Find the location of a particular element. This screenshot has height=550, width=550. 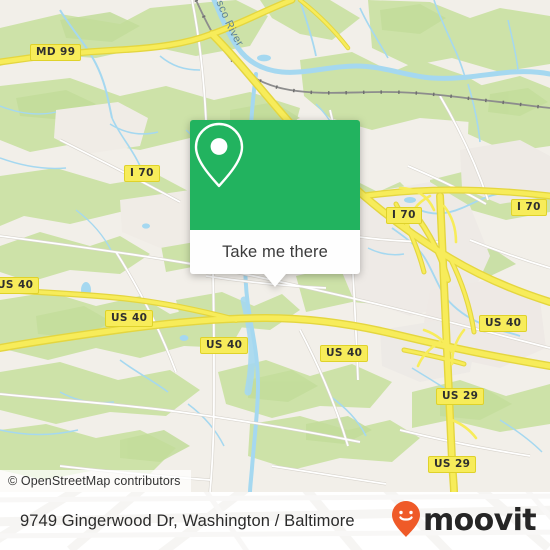

moovit-logo: moovit is located at coordinates (464, 521).